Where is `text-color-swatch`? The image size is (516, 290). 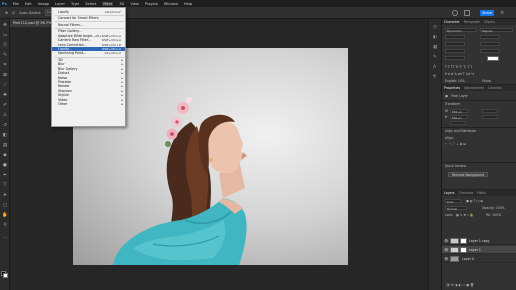
text-color-swatch is located at coordinates (493, 58).